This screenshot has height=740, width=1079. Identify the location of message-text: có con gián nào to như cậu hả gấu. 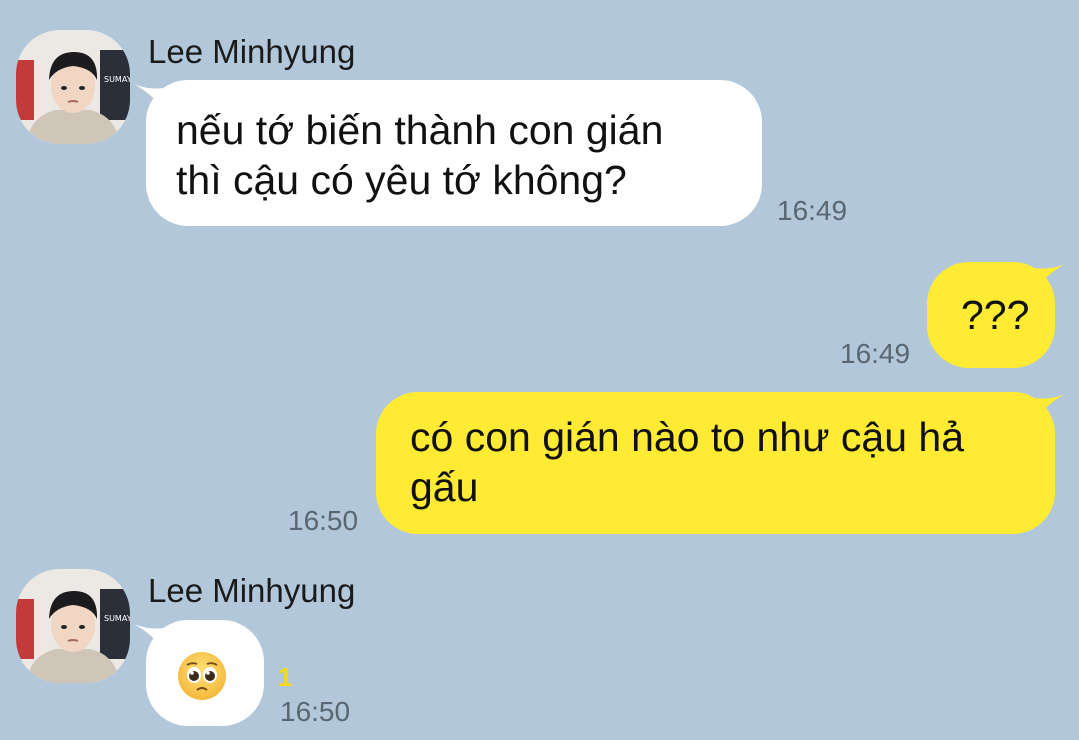
(687, 462).